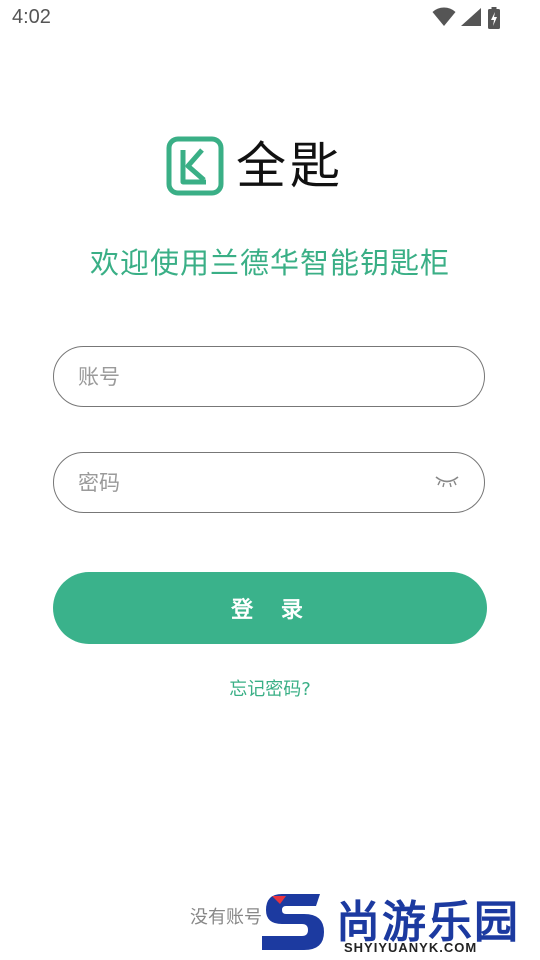  What do you see at coordinates (471, 17) in the screenshot?
I see `signal-icon` at bounding box center [471, 17].